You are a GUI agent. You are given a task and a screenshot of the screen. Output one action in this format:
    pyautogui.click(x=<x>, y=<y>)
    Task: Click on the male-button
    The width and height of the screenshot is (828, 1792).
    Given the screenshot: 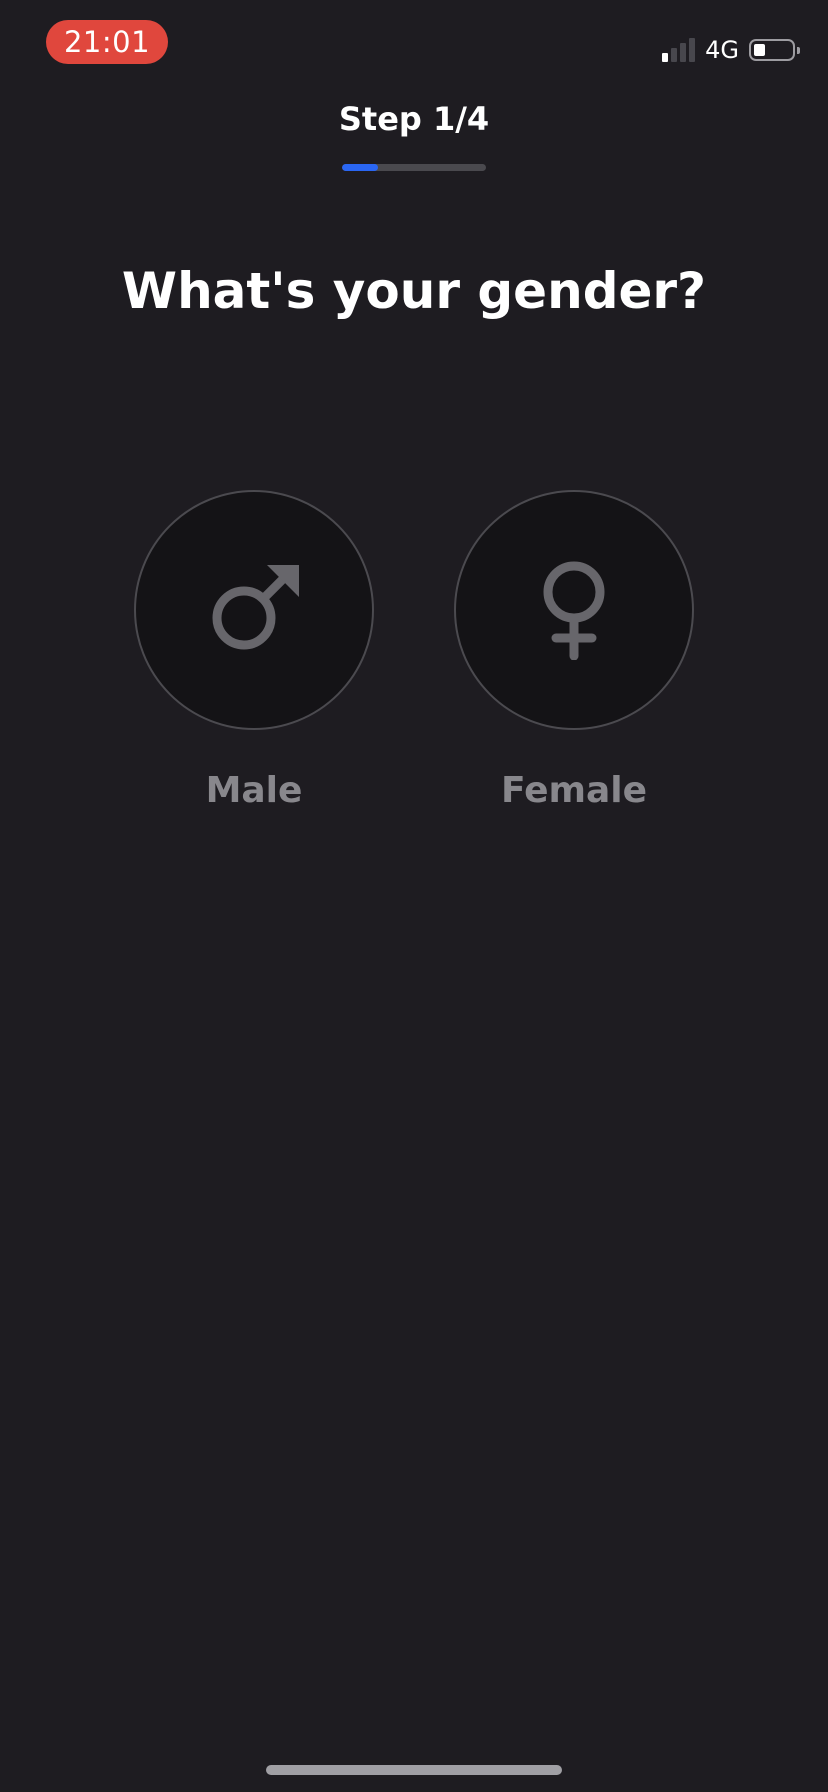 What is the action you would take?
    pyautogui.click(x=254, y=610)
    